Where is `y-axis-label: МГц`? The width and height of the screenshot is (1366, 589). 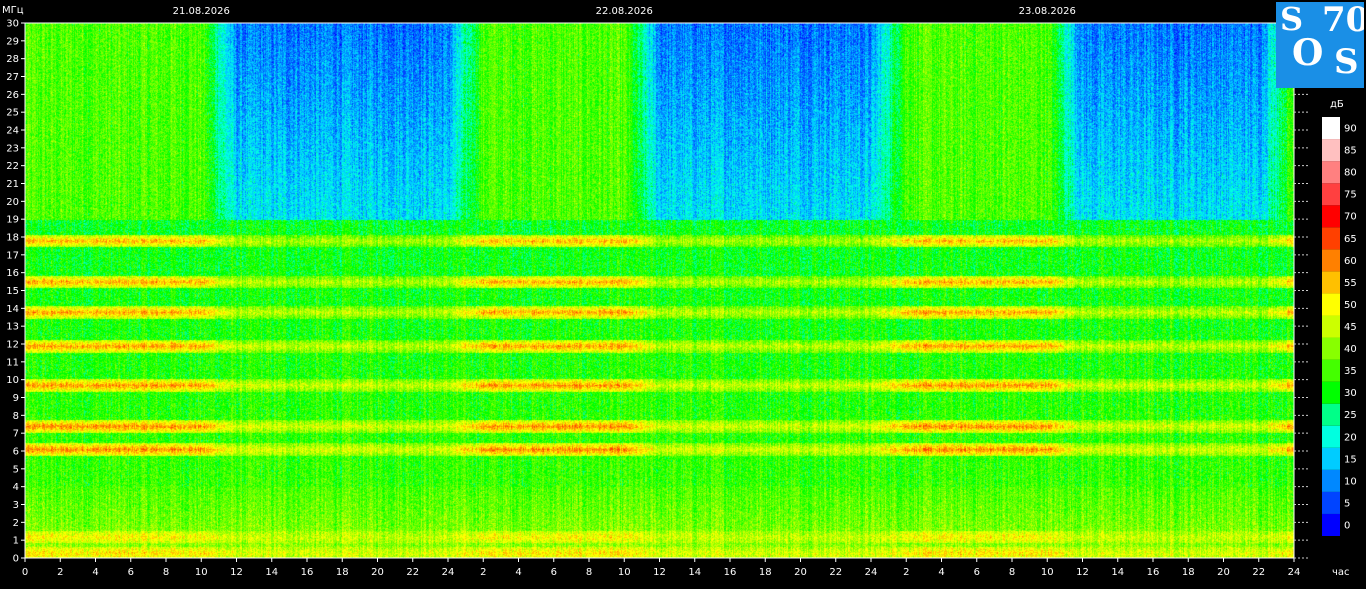
y-axis-label: МГц is located at coordinates (13, 10).